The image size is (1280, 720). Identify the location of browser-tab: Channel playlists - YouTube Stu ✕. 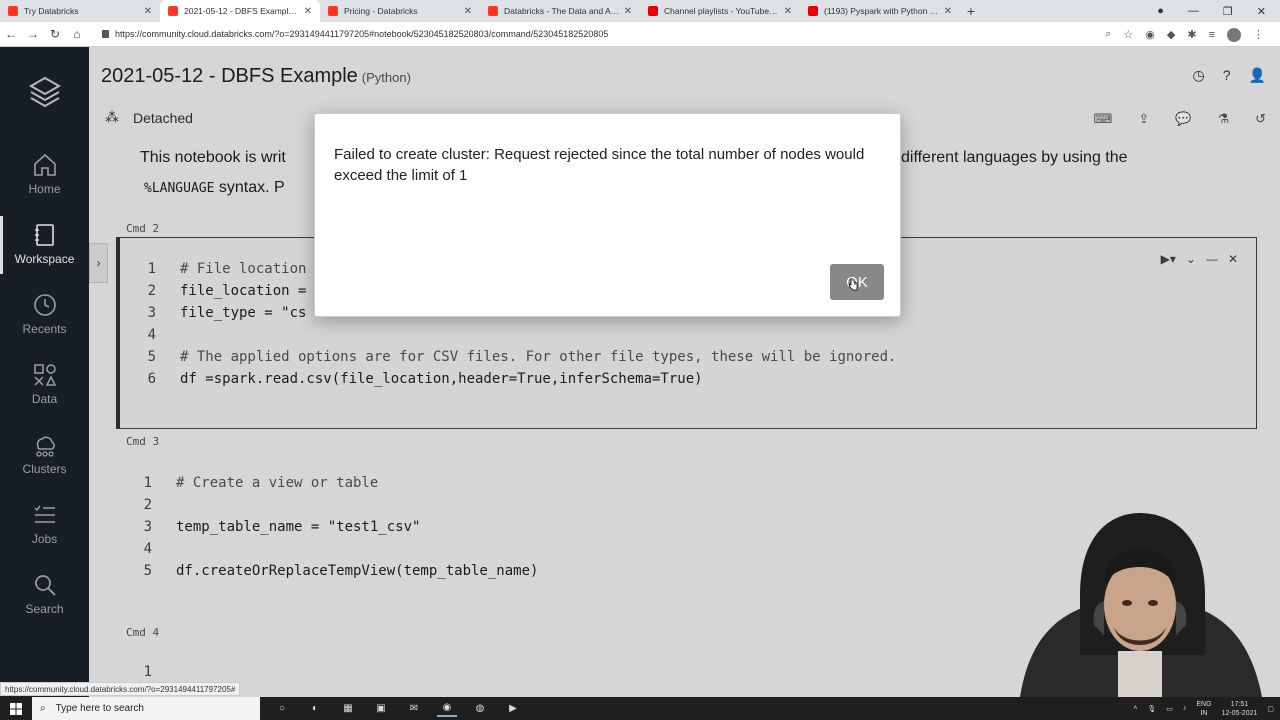
(720, 11).